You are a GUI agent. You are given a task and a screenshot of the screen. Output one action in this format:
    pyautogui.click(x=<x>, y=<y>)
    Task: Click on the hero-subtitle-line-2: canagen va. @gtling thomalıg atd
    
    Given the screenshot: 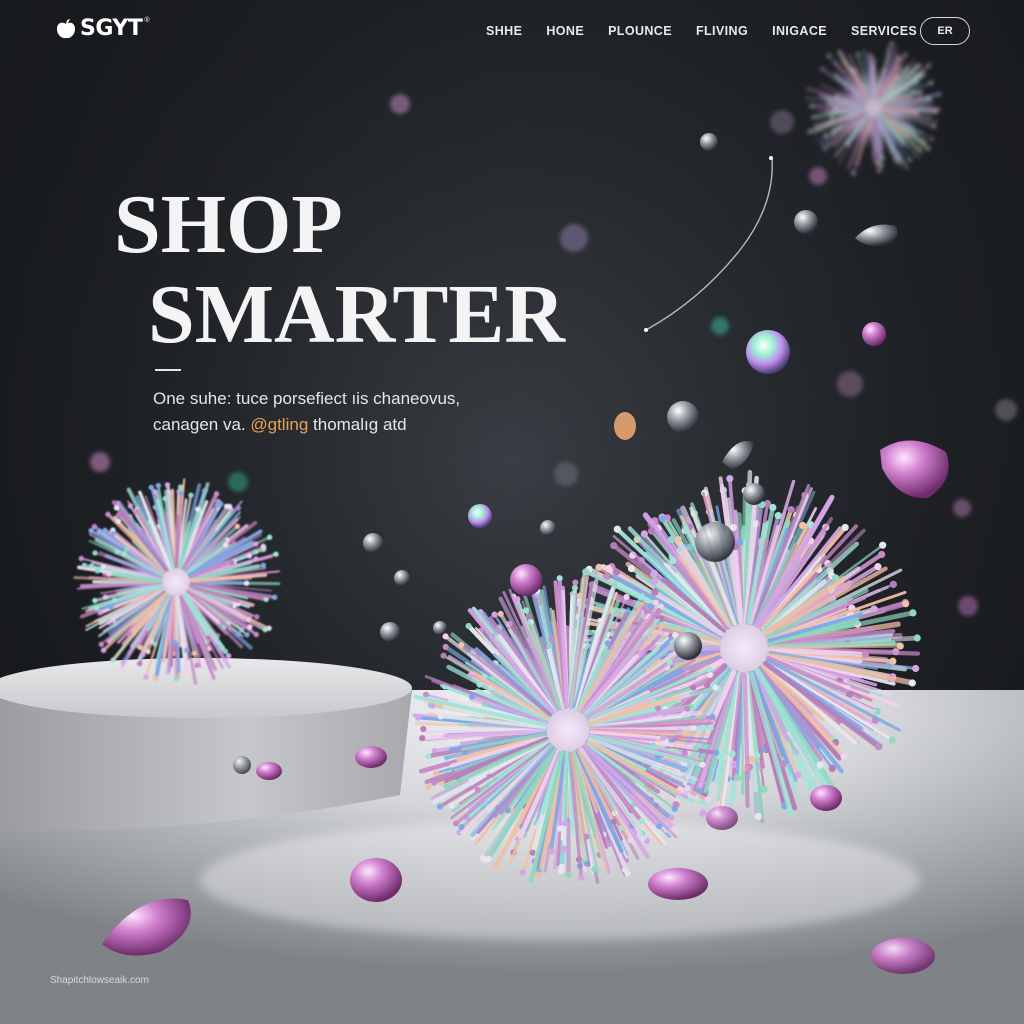 What is the action you would take?
    pyautogui.click(x=363, y=425)
    